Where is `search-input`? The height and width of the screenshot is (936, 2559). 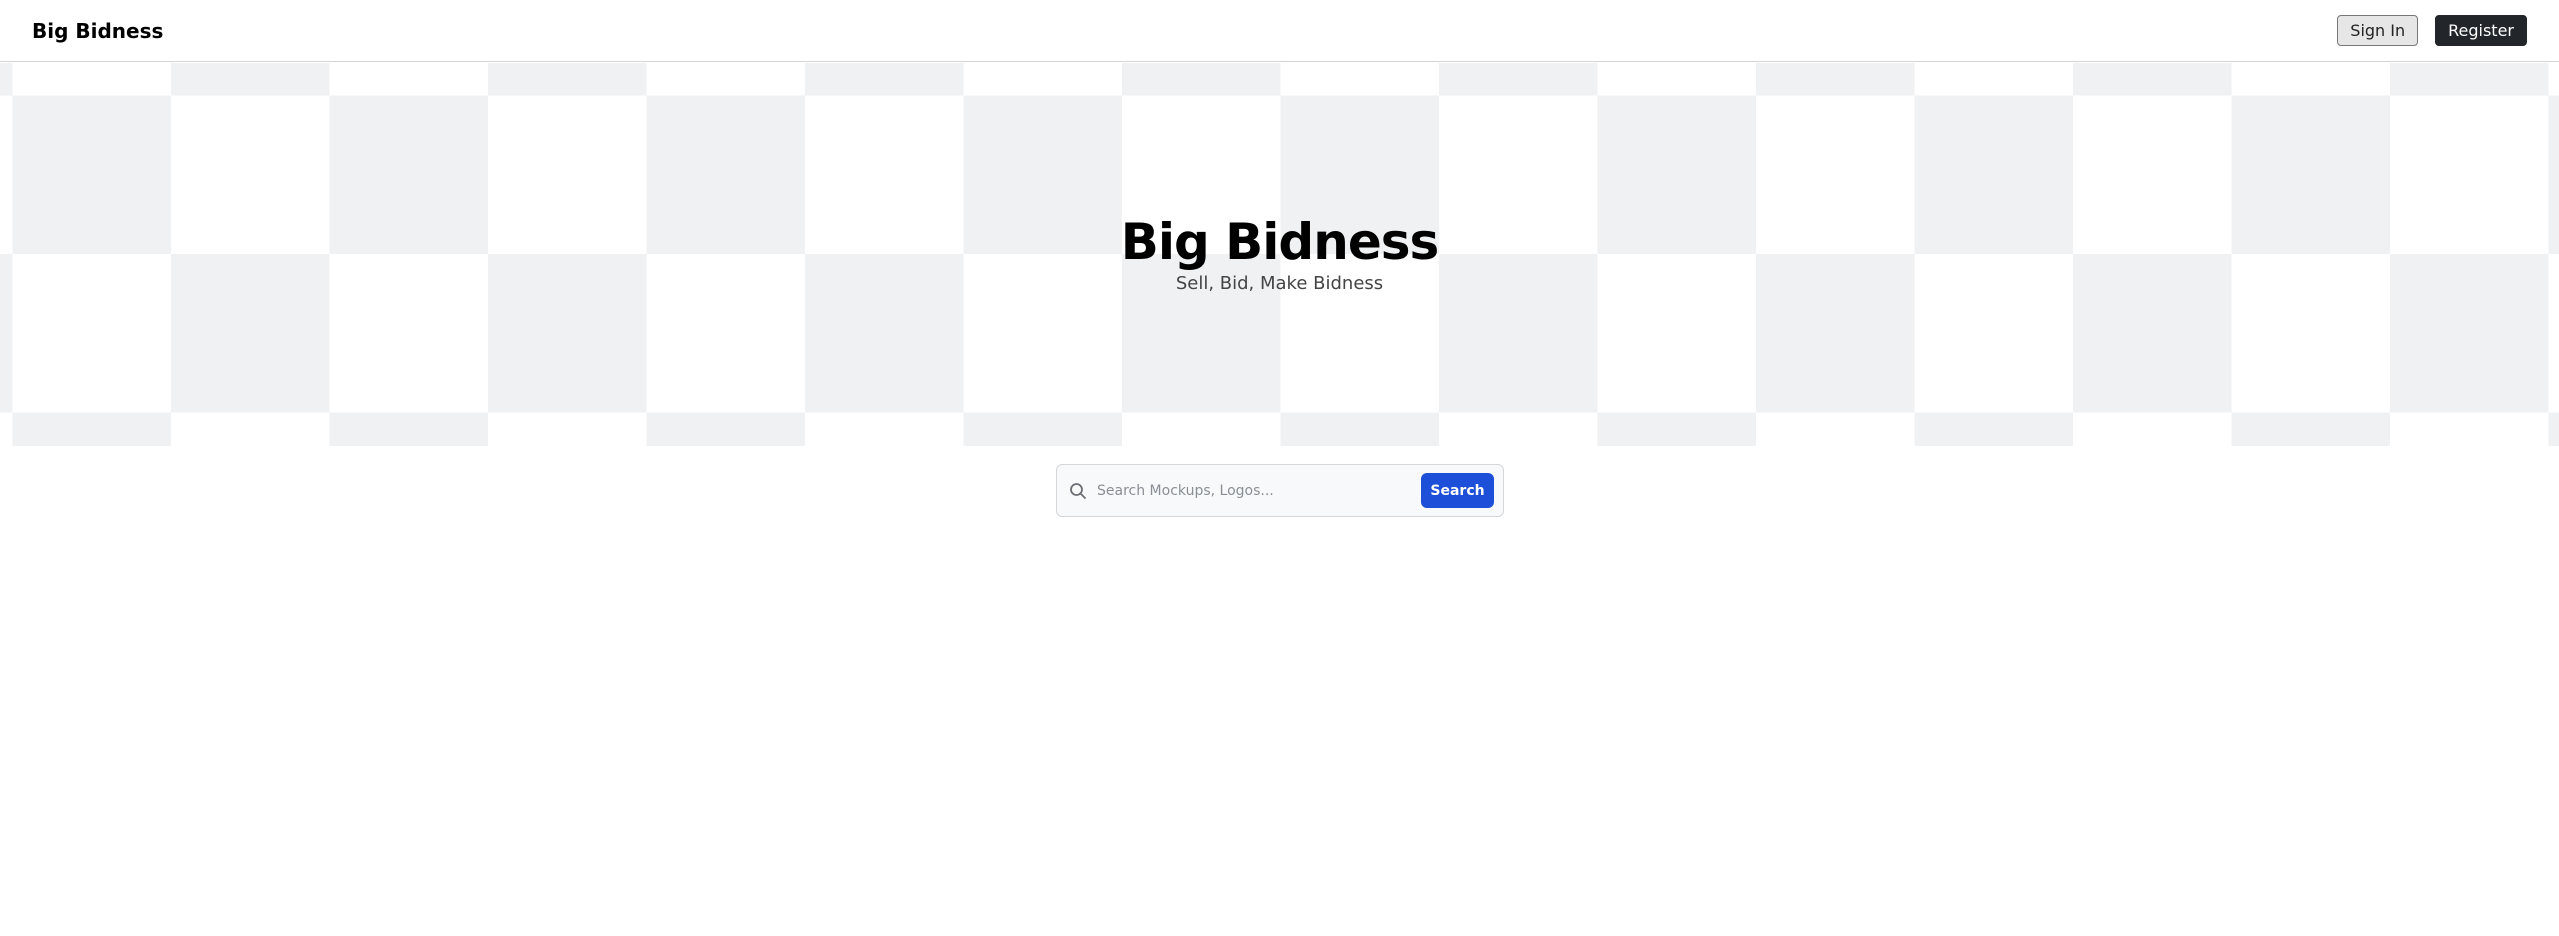 search-input is located at coordinates (1255, 490).